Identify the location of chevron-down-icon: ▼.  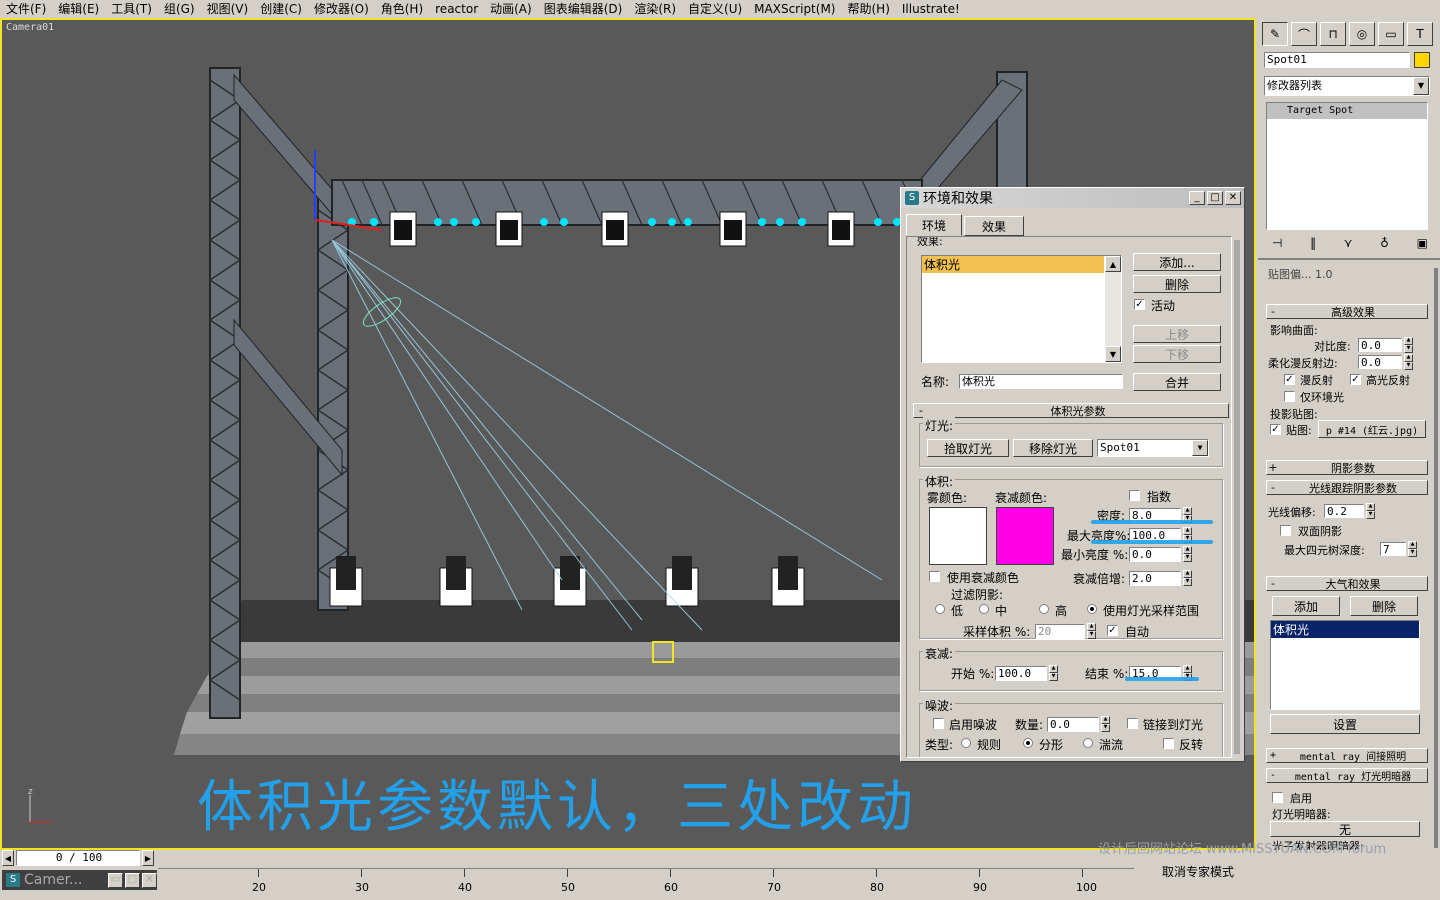
(1421, 86).